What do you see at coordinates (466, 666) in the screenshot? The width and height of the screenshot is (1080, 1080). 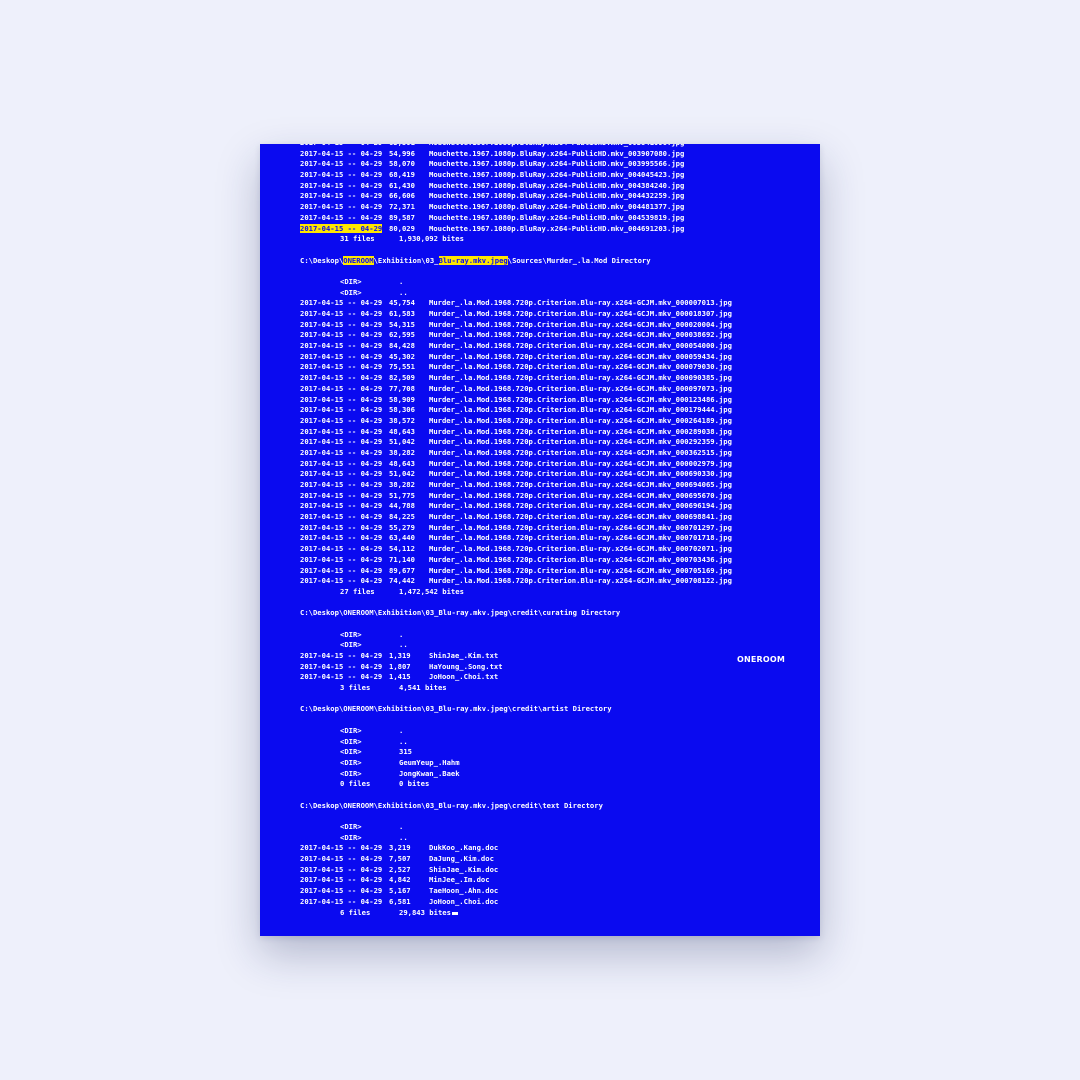 I see `file-name: HaYoung_.Song.txt` at bounding box center [466, 666].